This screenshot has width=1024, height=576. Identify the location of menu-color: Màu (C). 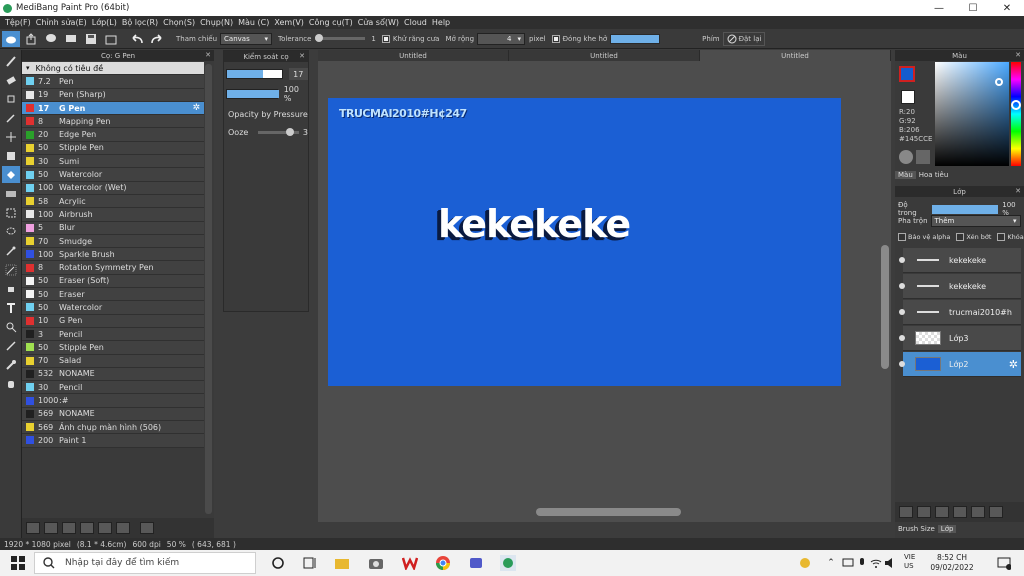
(253, 22).